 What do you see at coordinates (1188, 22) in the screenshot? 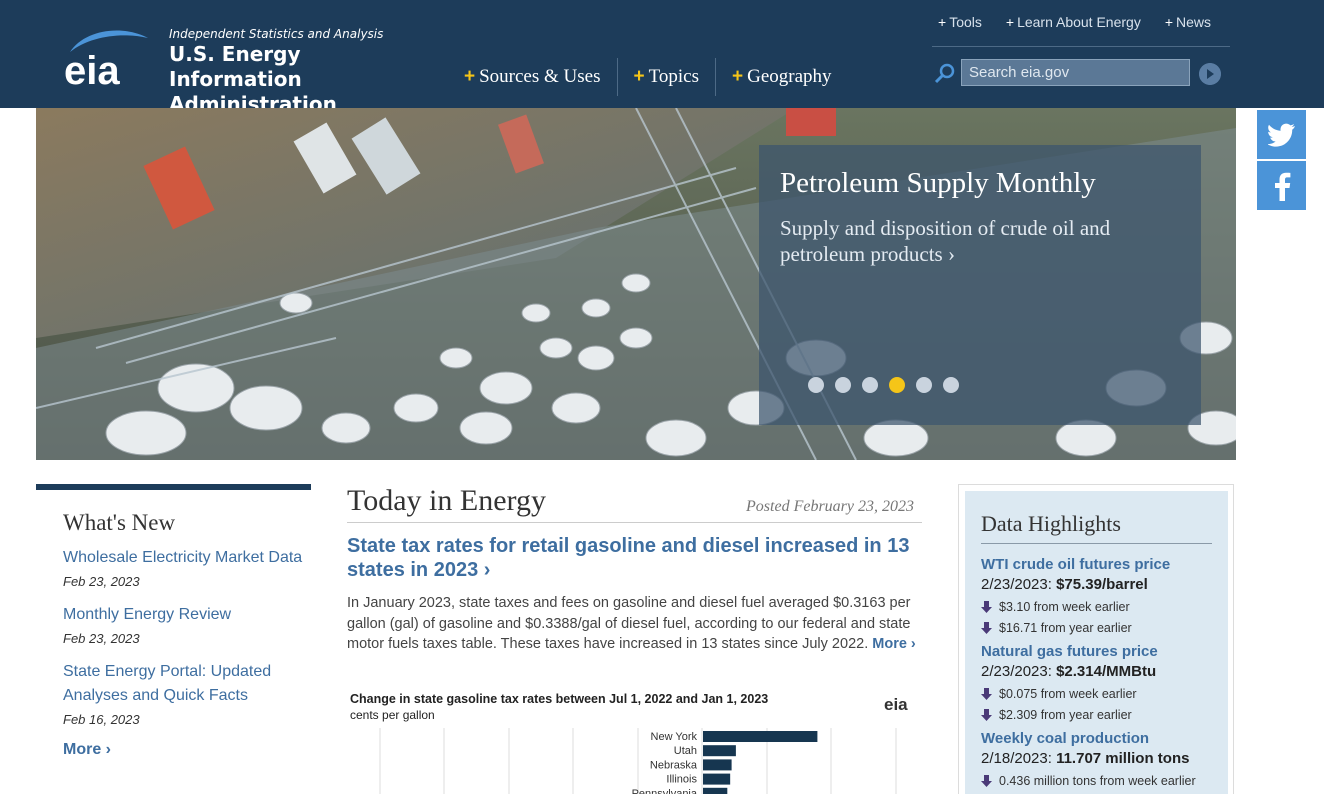
I see `nav-news: + News` at bounding box center [1188, 22].